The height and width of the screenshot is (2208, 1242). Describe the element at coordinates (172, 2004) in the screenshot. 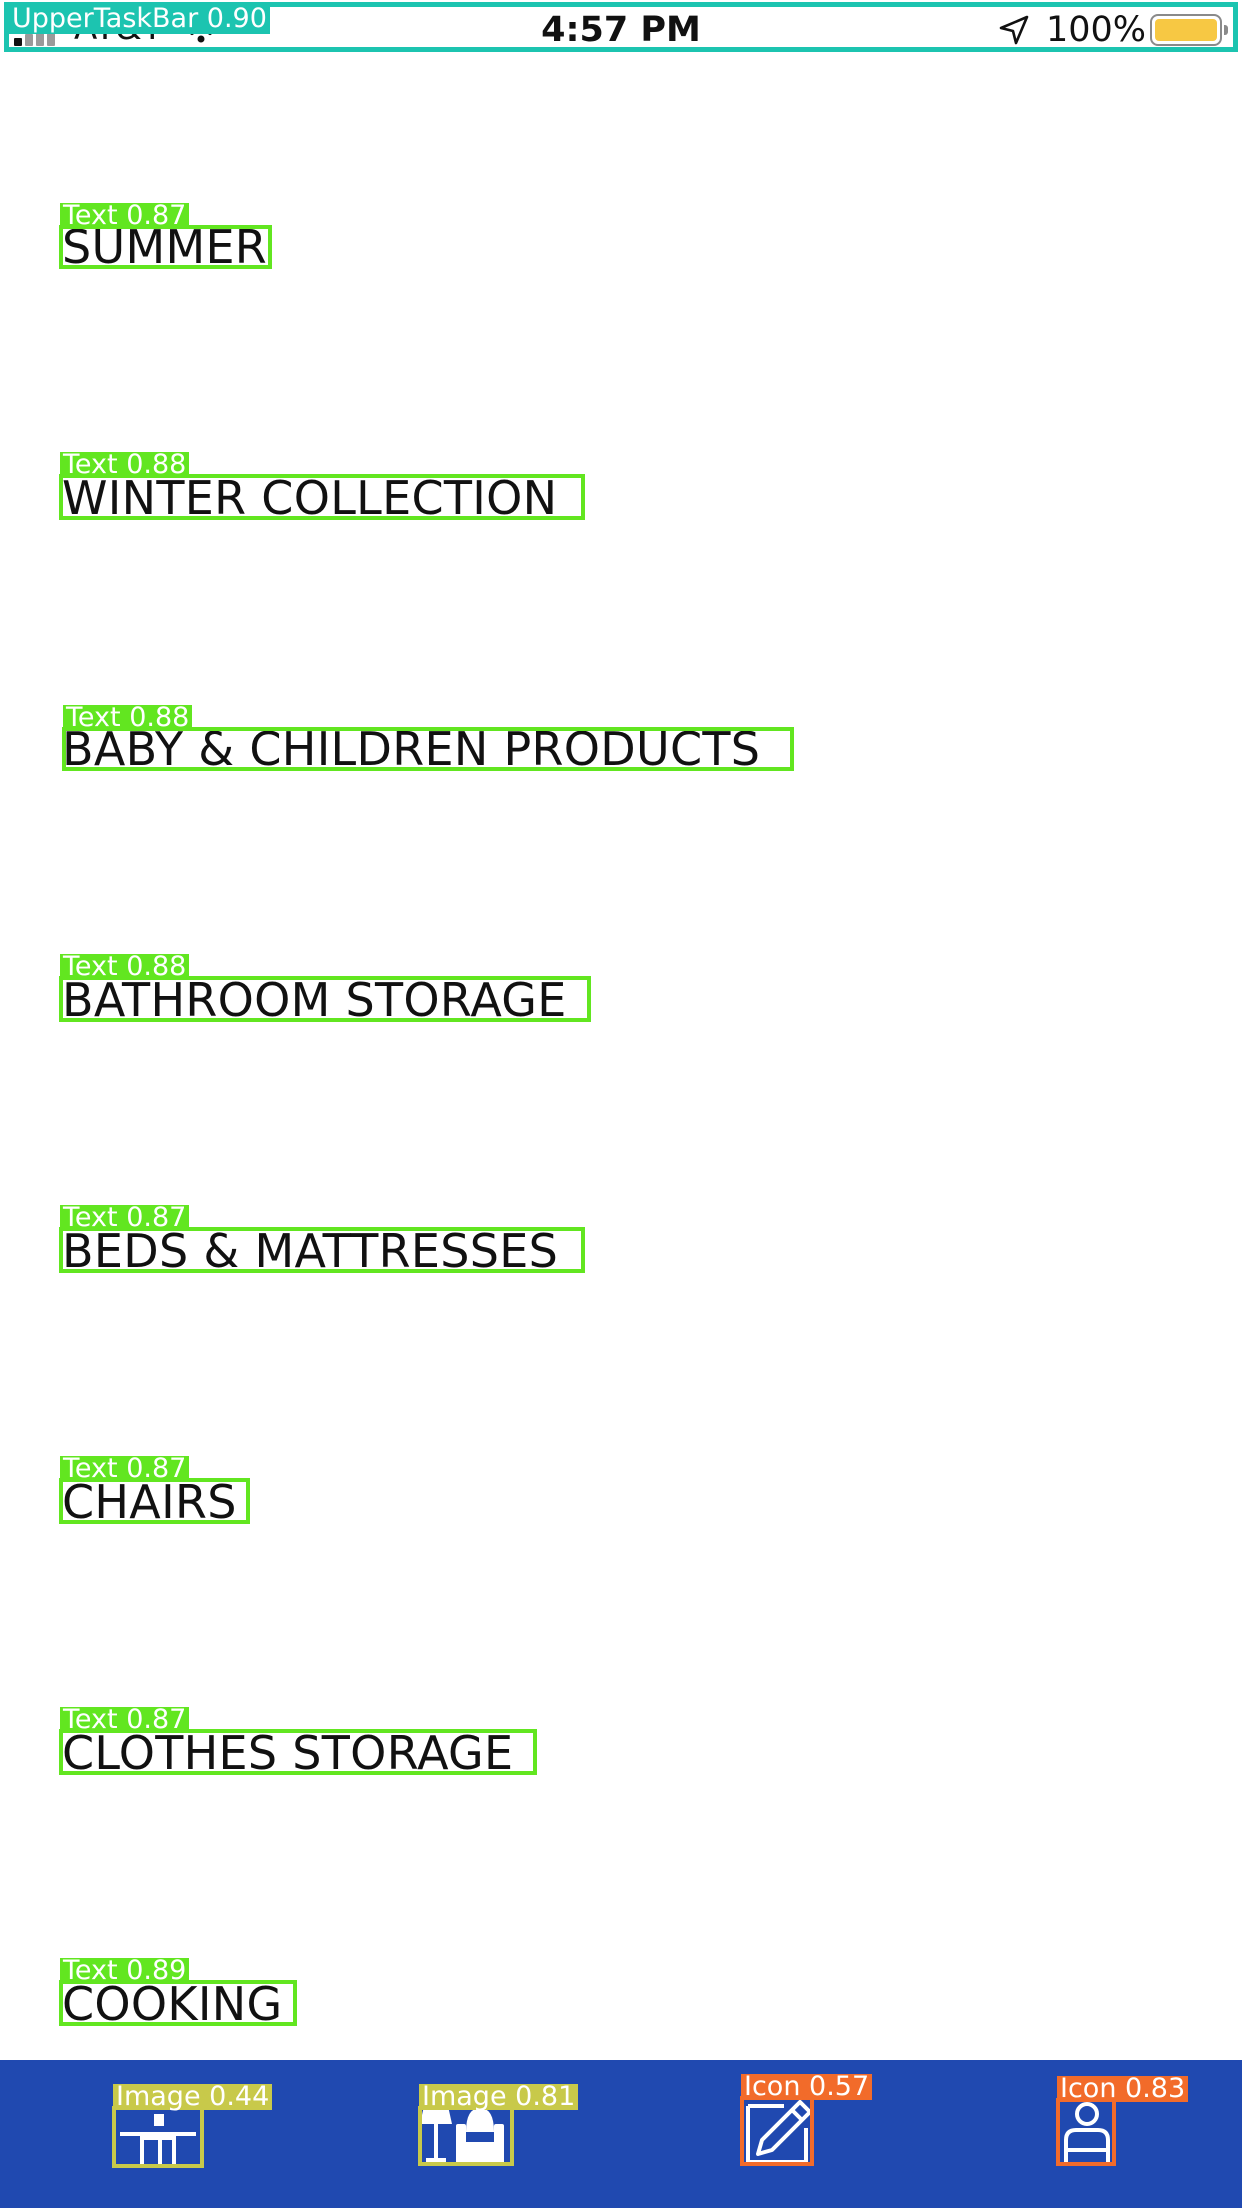

I see `category-cooking: COOKING` at that location.